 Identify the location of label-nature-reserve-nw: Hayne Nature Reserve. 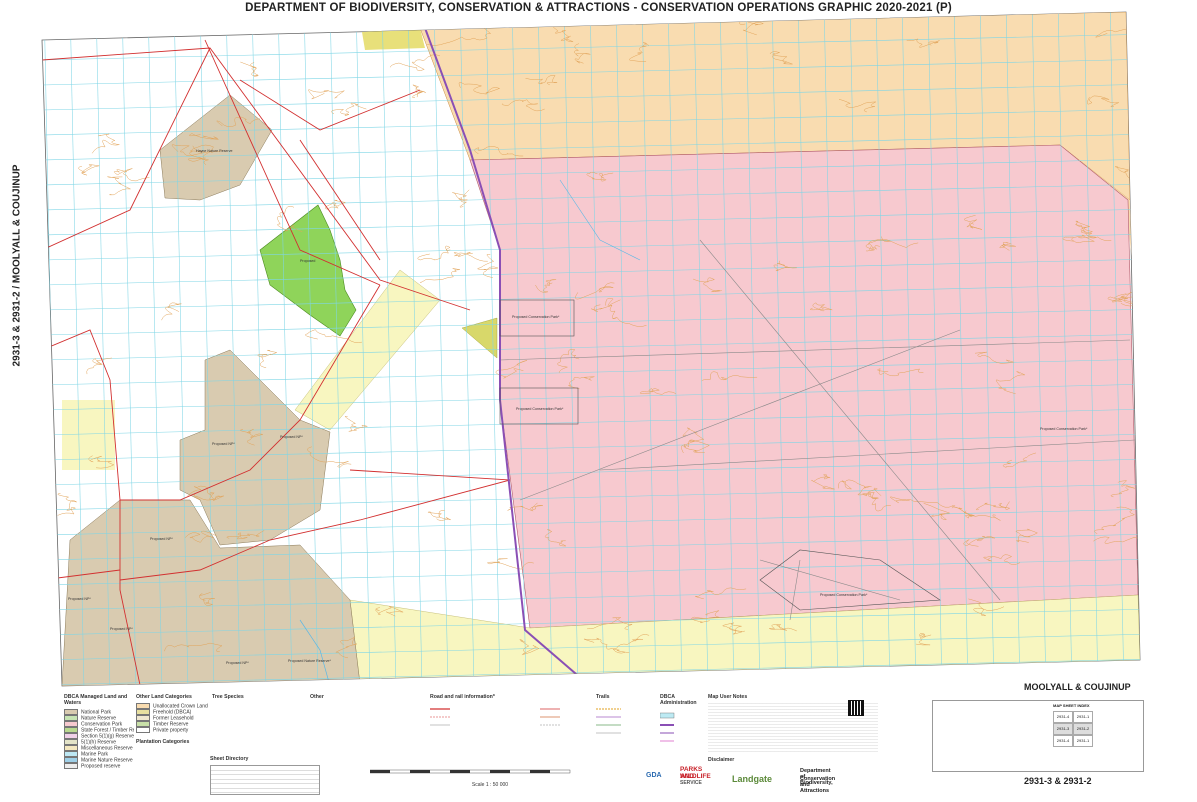
(214, 151).